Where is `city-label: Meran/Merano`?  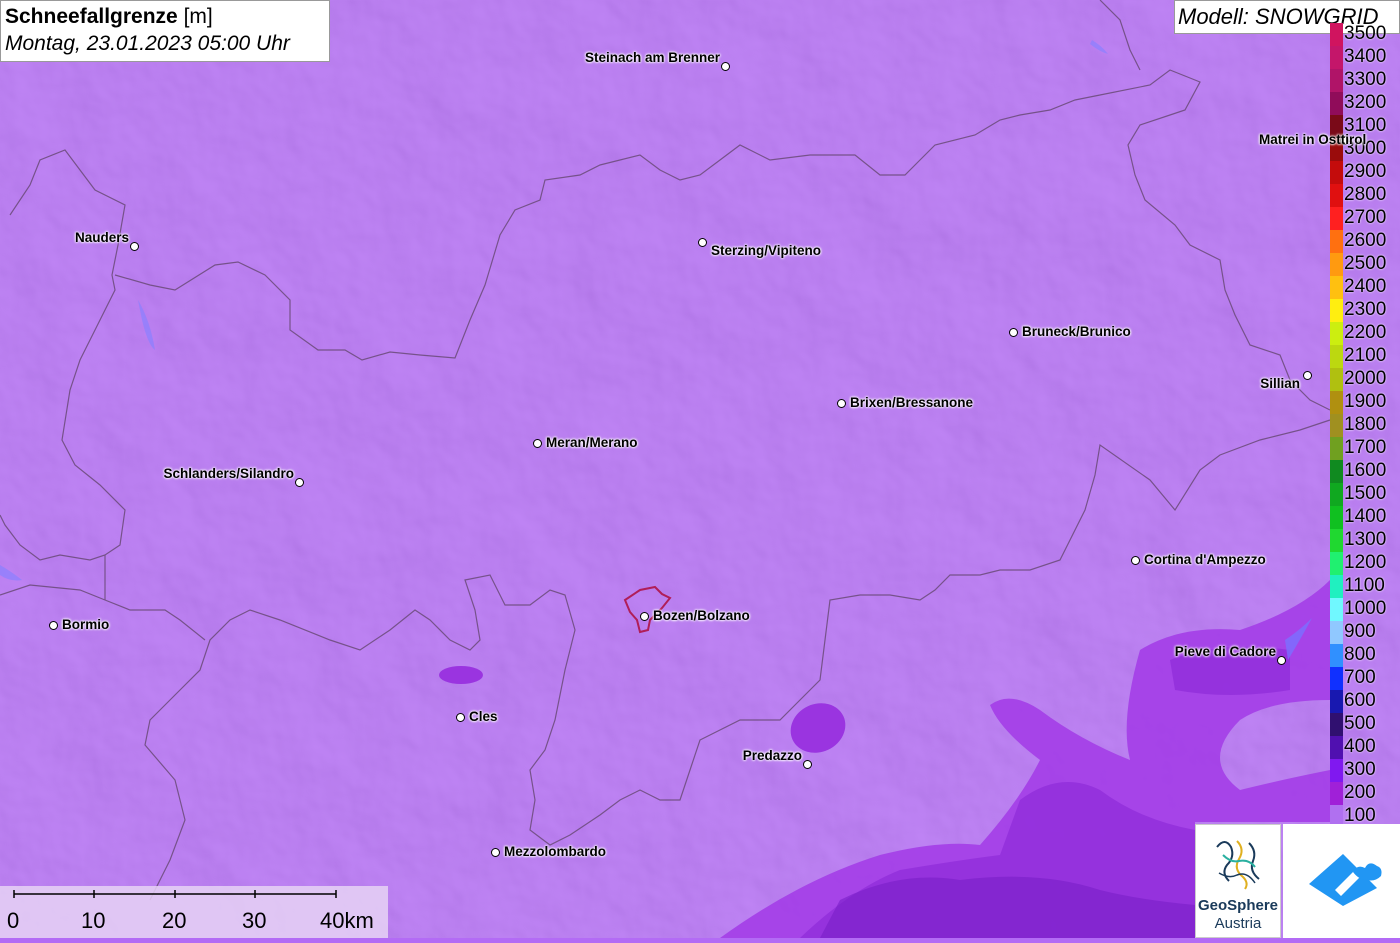 city-label: Meran/Merano is located at coordinates (592, 442).